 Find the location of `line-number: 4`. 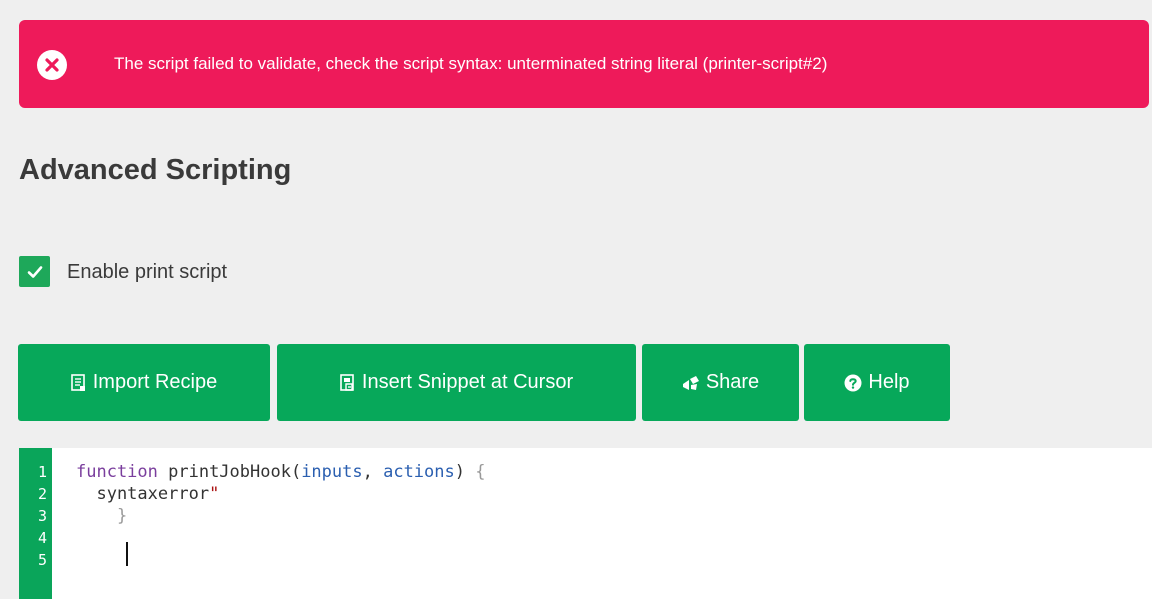

line-number: 4 is located at coordinates (42, 538).